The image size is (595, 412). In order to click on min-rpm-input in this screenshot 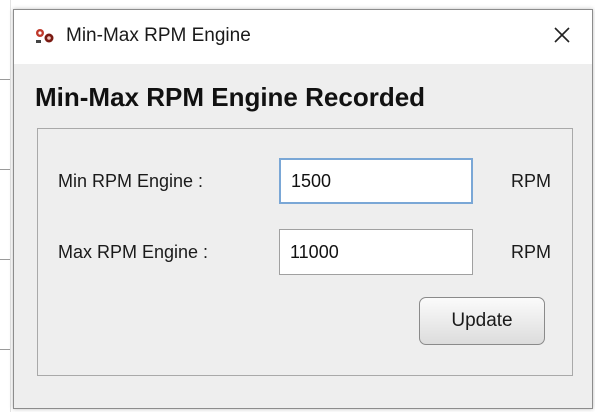, I will do `click(376, 181)`.